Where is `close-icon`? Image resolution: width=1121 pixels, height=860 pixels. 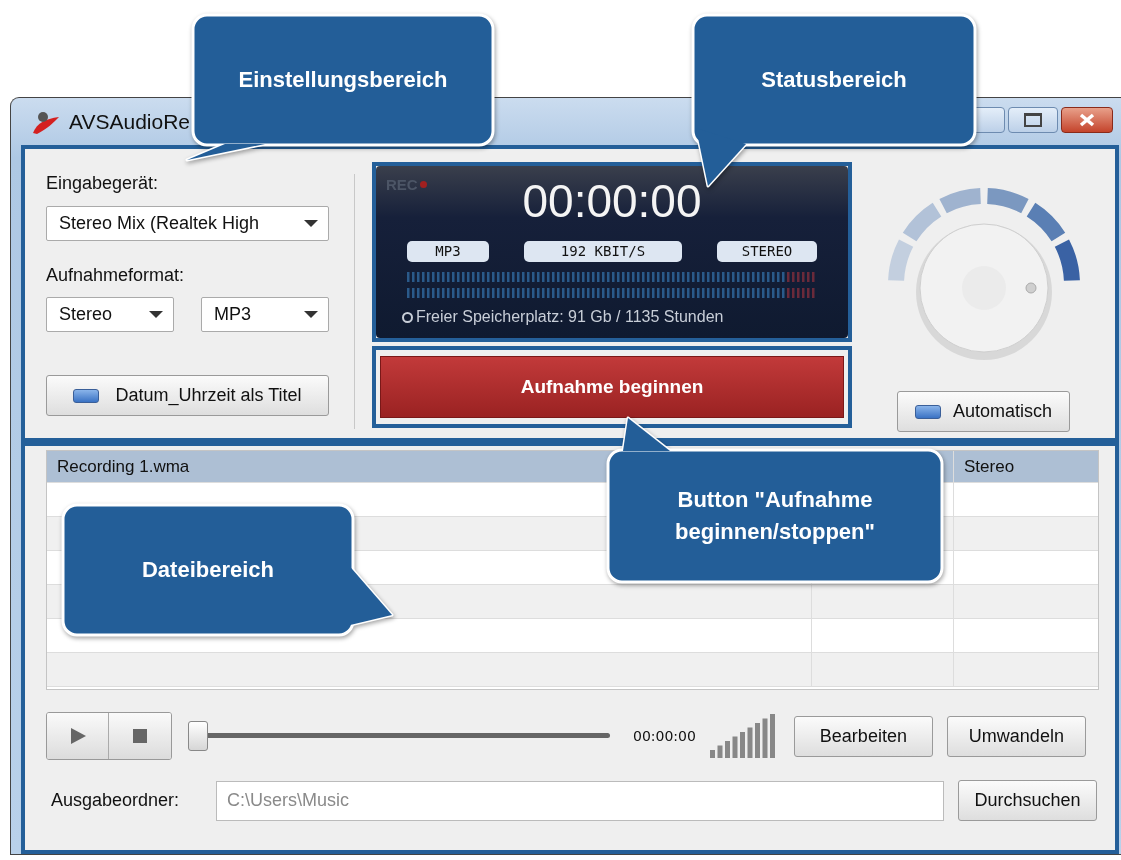 close-icon is located at coordinates (1087, 119).